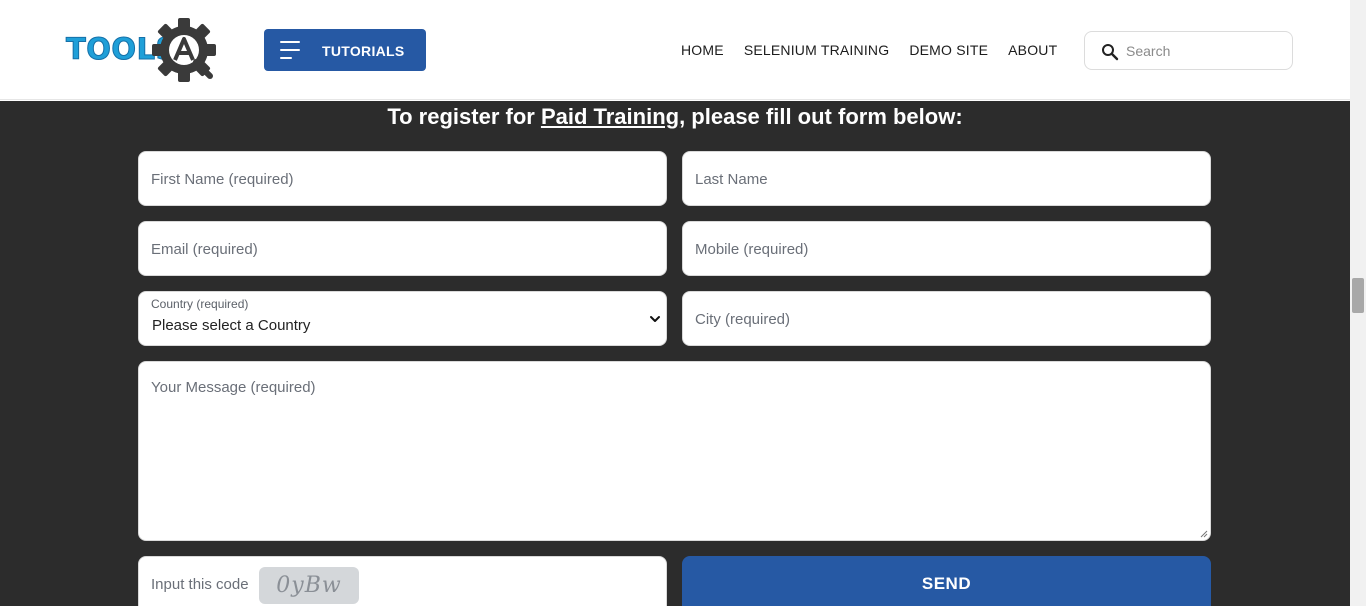  What do you see at coordinates (946, 581) in the screenshot?
I see `send-button: SEND` at bounding box center [946, 581].